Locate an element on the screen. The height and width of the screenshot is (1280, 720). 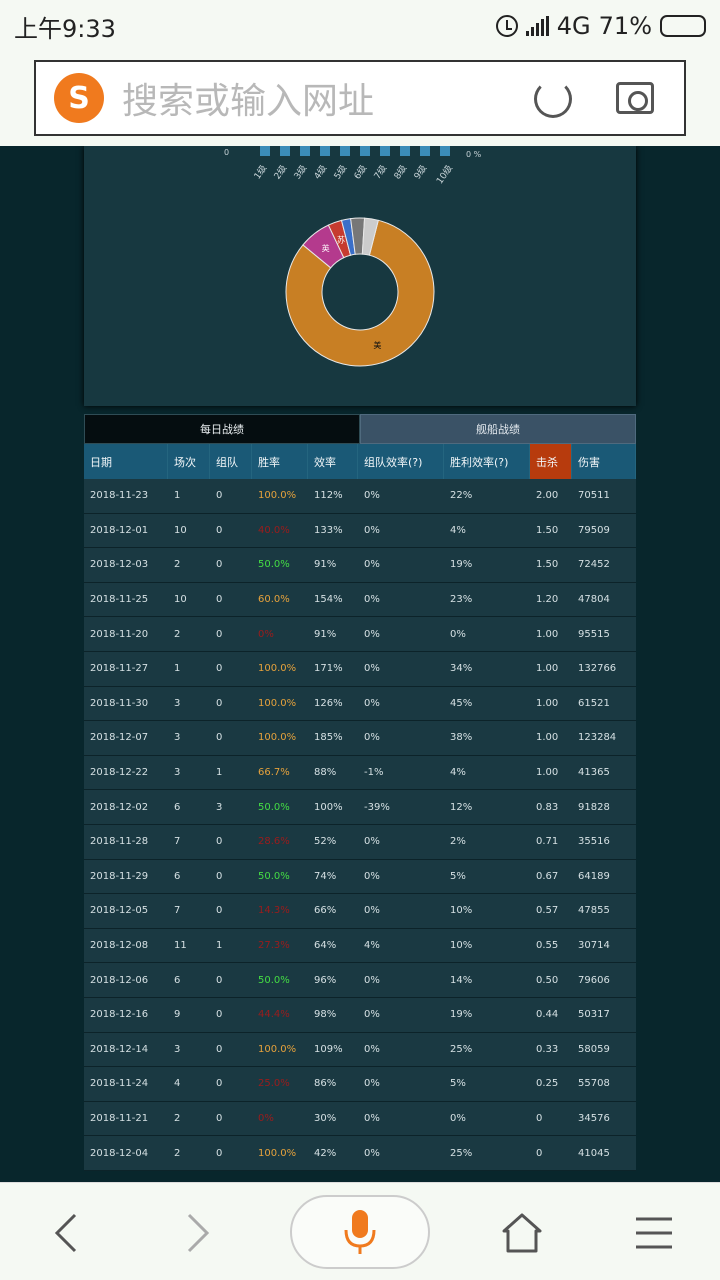
table-row: 2018-11-24 4 0 25.0% 86% 0% 5% 0.25 55708 is located at coordinates (360, 1084).